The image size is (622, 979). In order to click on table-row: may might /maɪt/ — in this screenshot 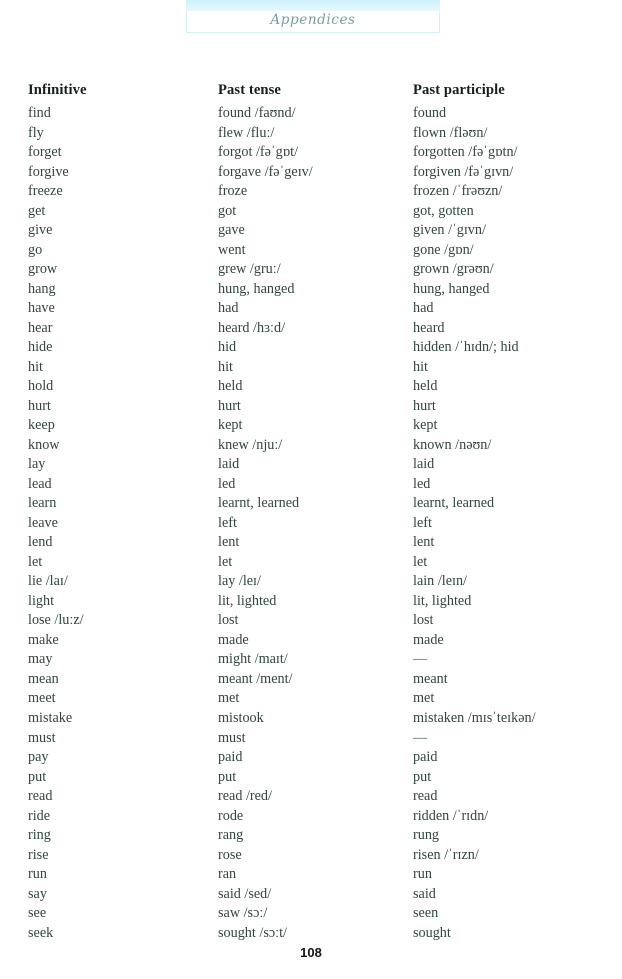, I will do `click(311, 660)`.